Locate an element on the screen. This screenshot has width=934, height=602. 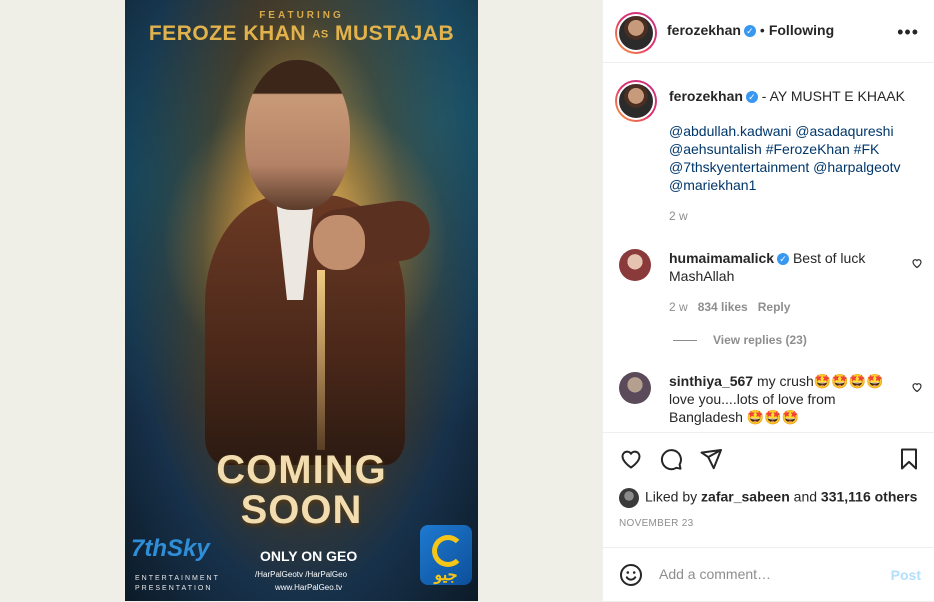
tag-link: #FK is located at coordinates (867, 149).